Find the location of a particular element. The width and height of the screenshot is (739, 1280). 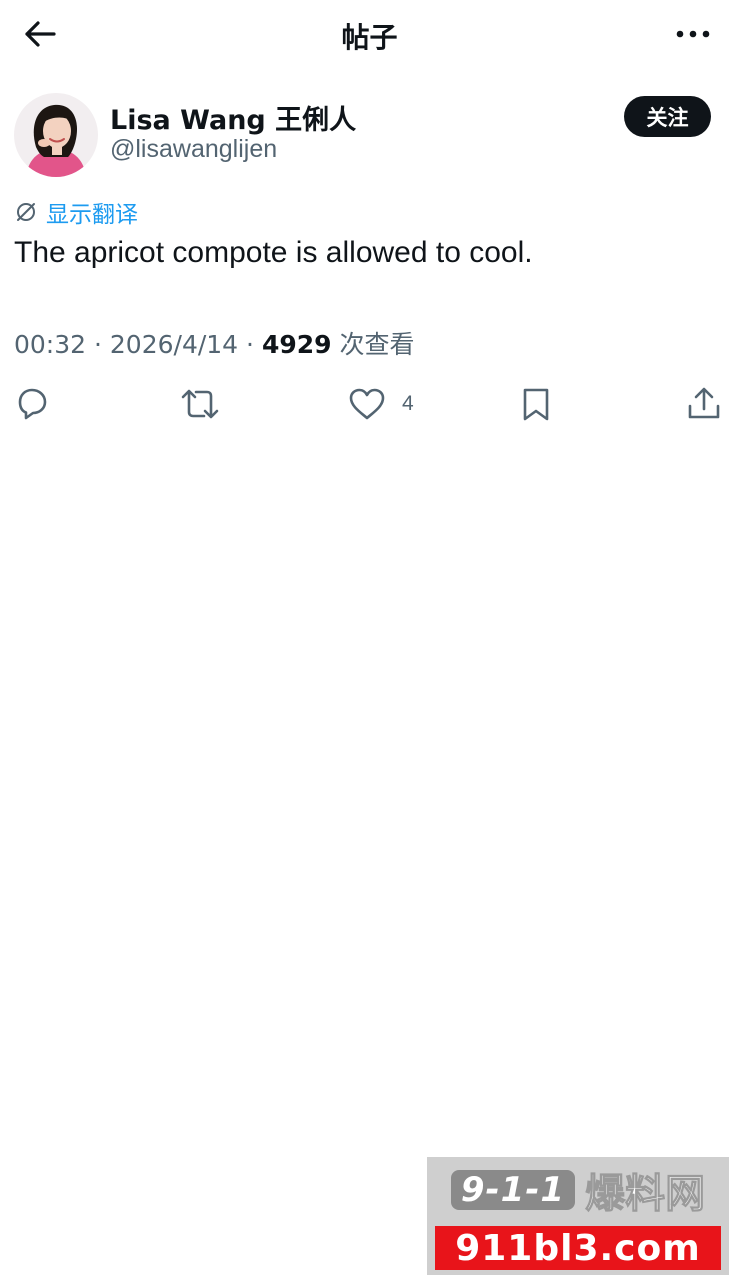

avatar-photo is located at coordinates (56, 135).